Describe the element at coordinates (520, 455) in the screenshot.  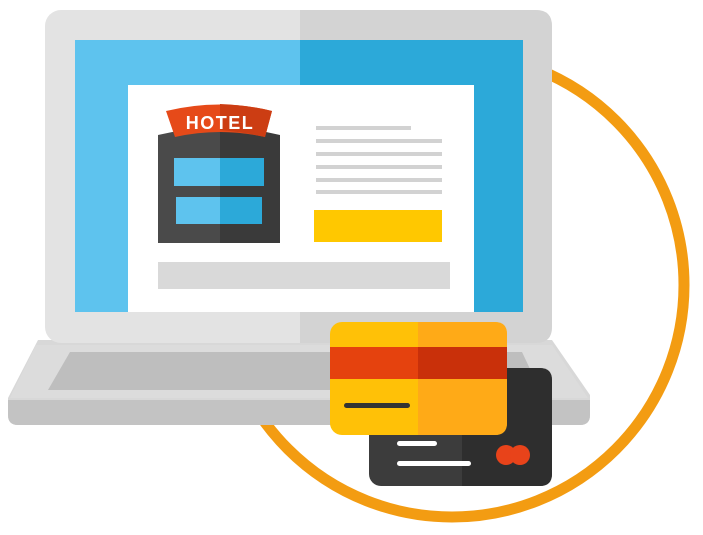
I see `card-logo-right` at that location.